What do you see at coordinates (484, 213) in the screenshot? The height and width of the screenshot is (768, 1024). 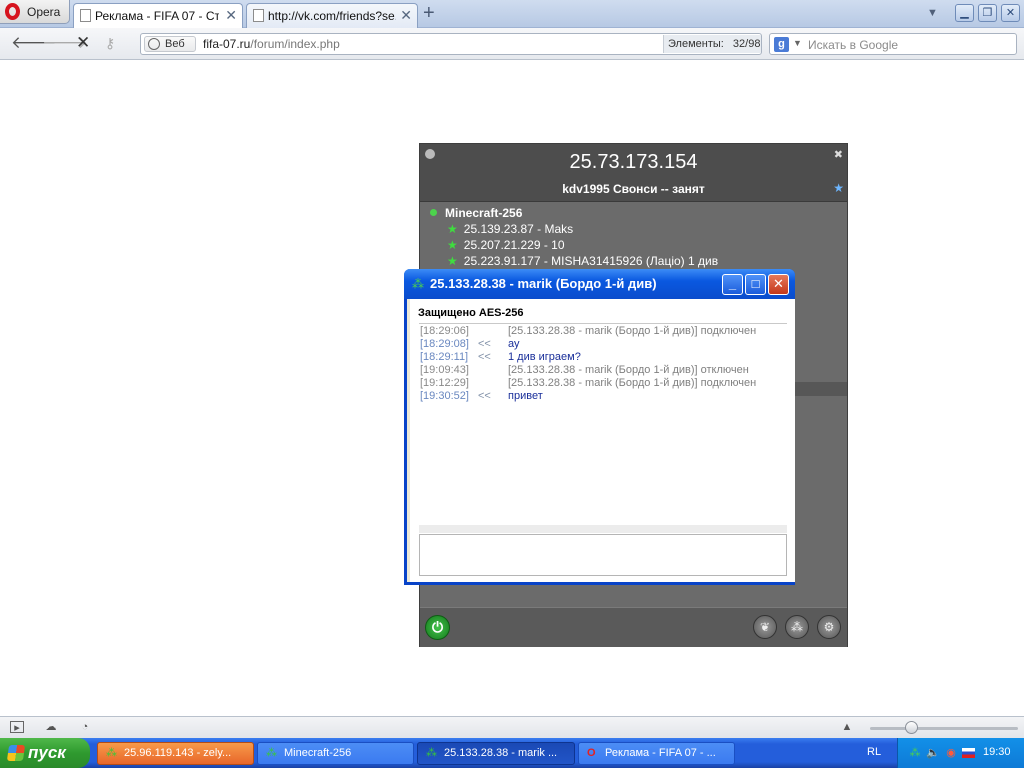 I see `network-name: Minecraft-256` at bounding box center [484, 213].